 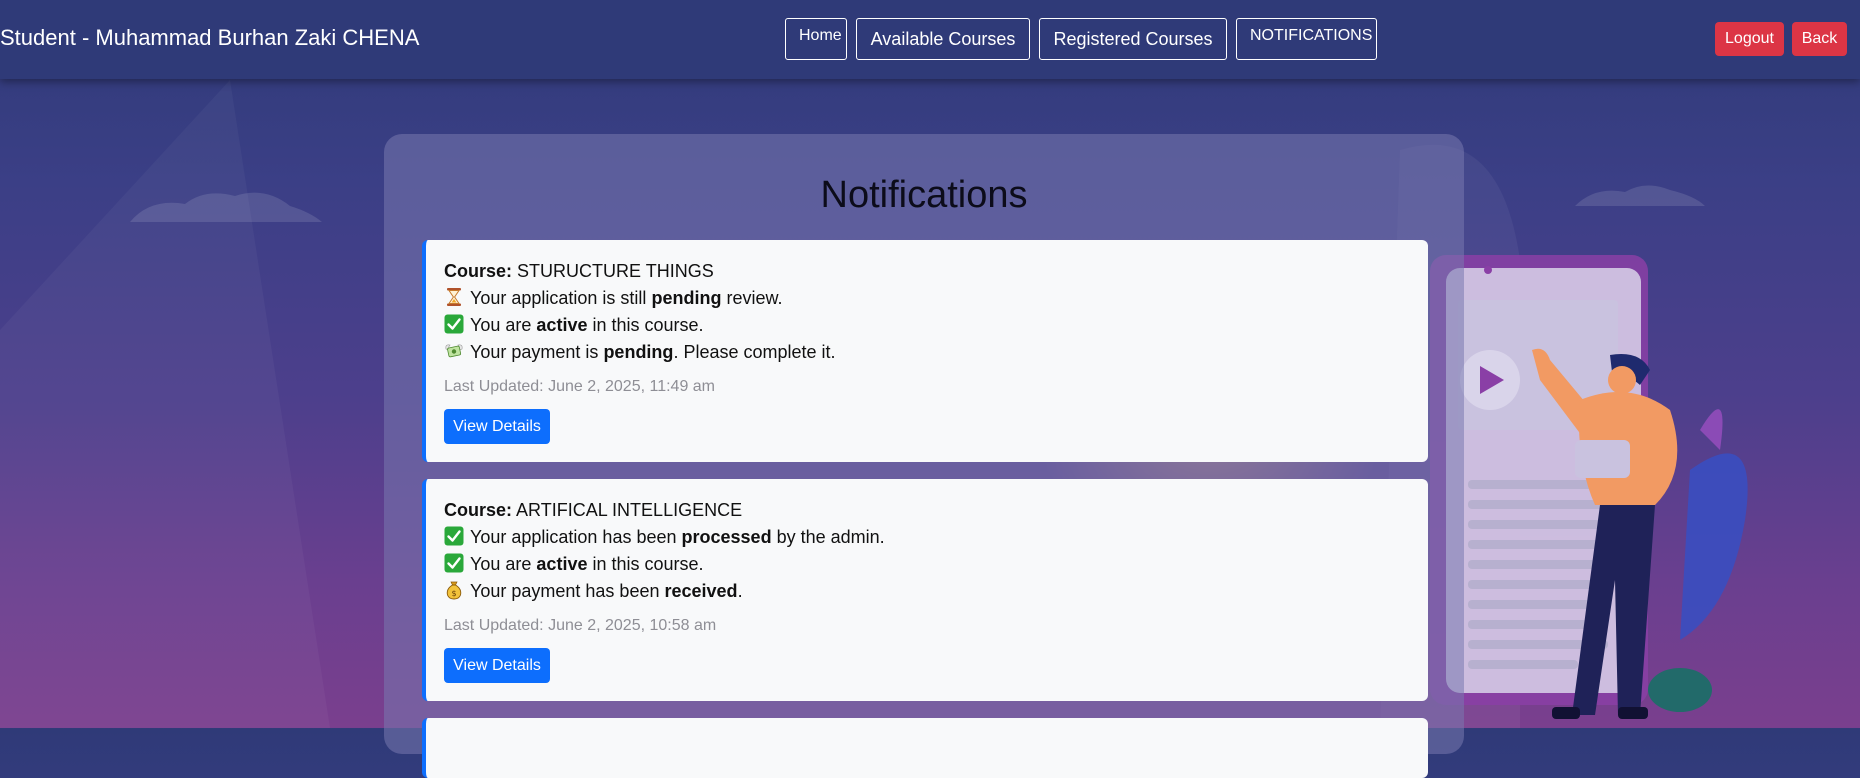 What do you see at coordinates (615, 271) in the screenshot?
I see `course-name: STURUCTURE THINGS` at bounding box center [615, 271].